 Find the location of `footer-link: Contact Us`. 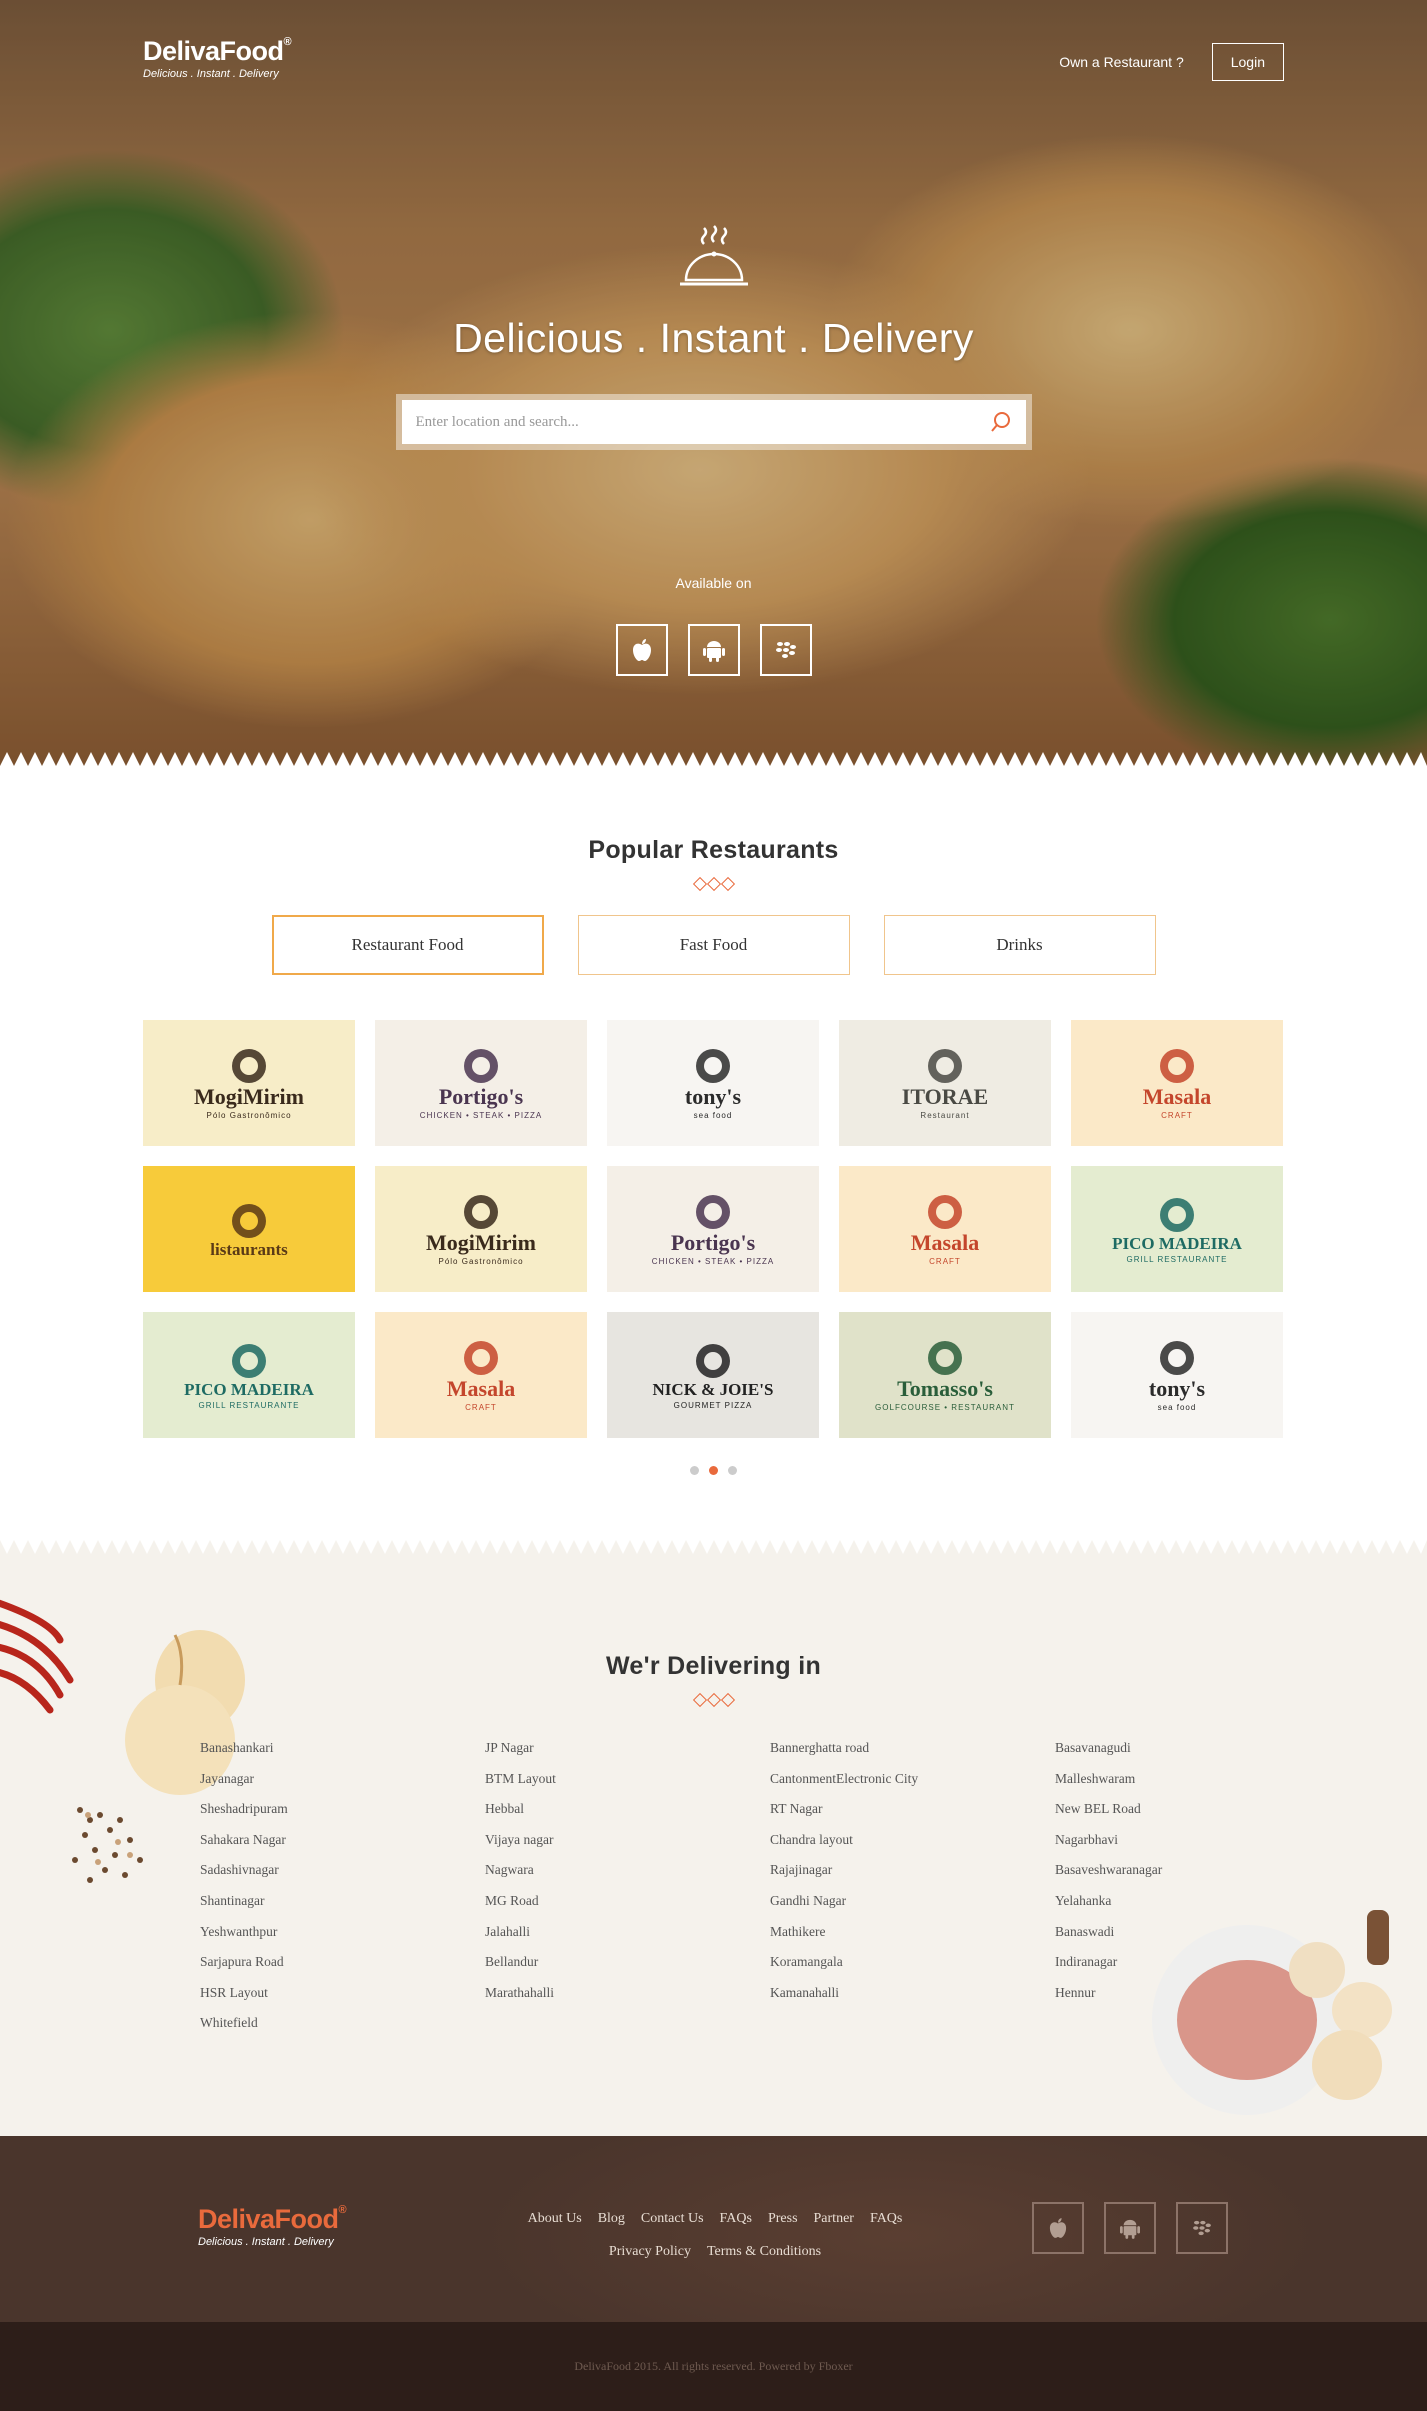

footer-link: Contact Us is located at coordinates (672, 2218).